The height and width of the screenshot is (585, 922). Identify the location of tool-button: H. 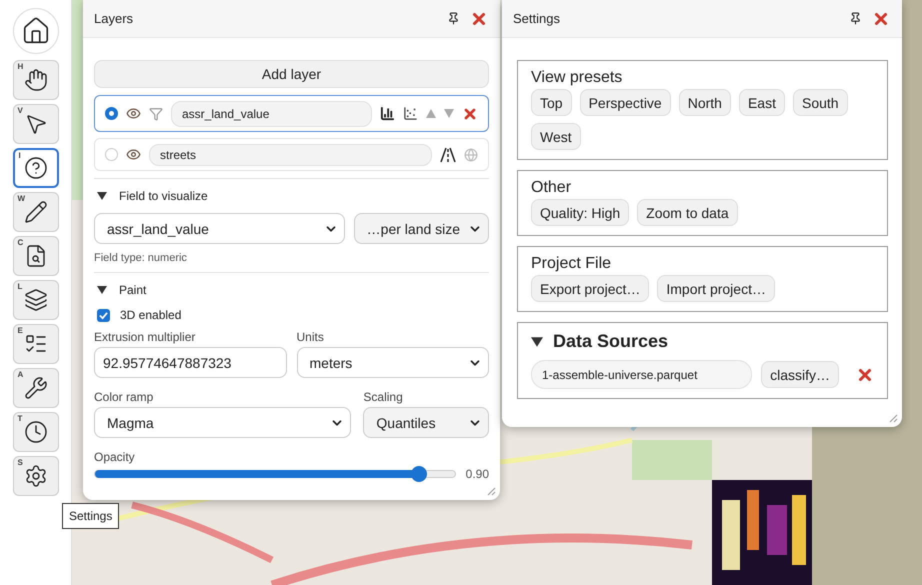
(35, 80).